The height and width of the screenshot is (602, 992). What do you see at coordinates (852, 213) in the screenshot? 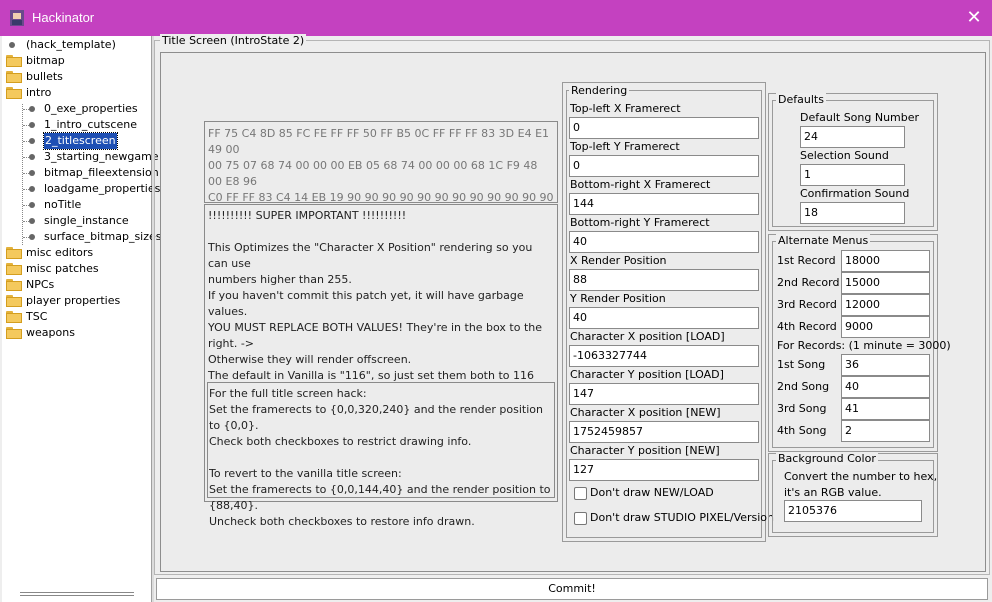
I see `confirmation-sound-input: 18` at bounding box center [852, 213].